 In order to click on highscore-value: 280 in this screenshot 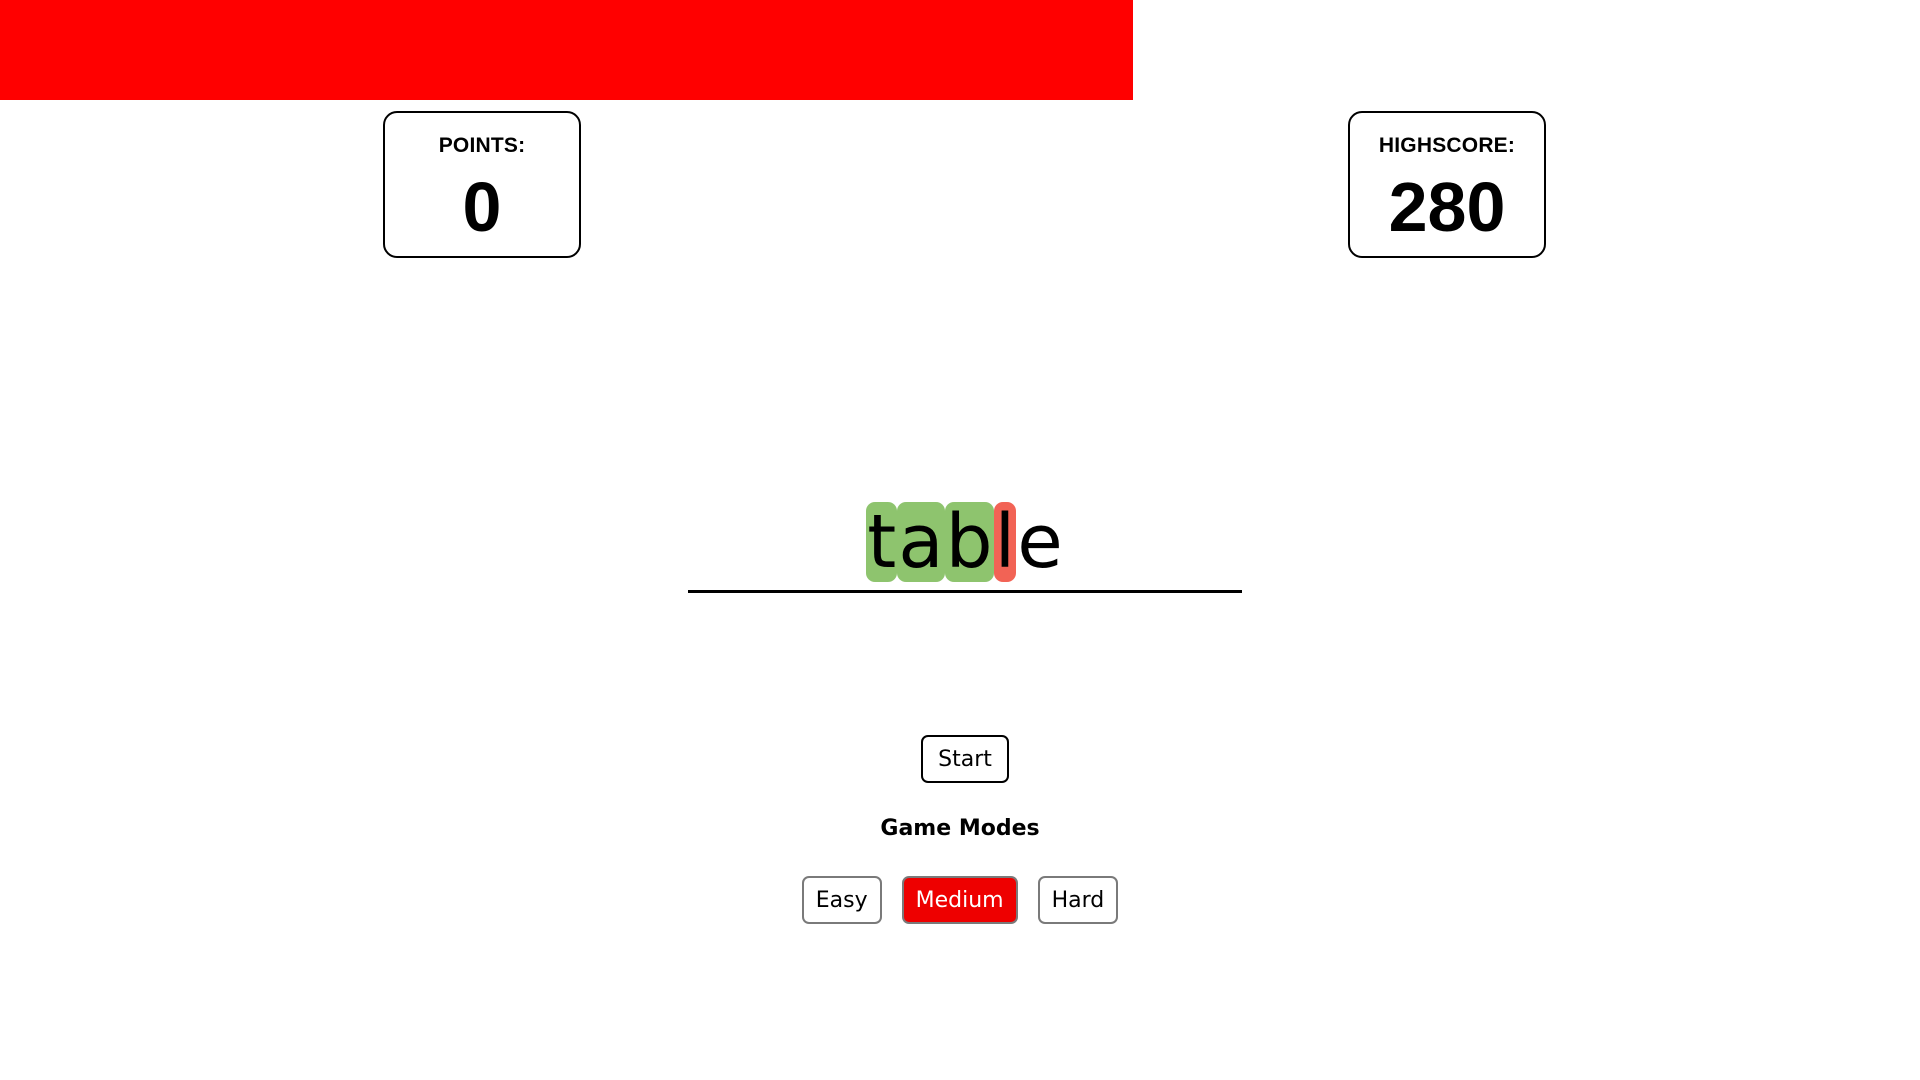, I will do `click(1447, 207)`.